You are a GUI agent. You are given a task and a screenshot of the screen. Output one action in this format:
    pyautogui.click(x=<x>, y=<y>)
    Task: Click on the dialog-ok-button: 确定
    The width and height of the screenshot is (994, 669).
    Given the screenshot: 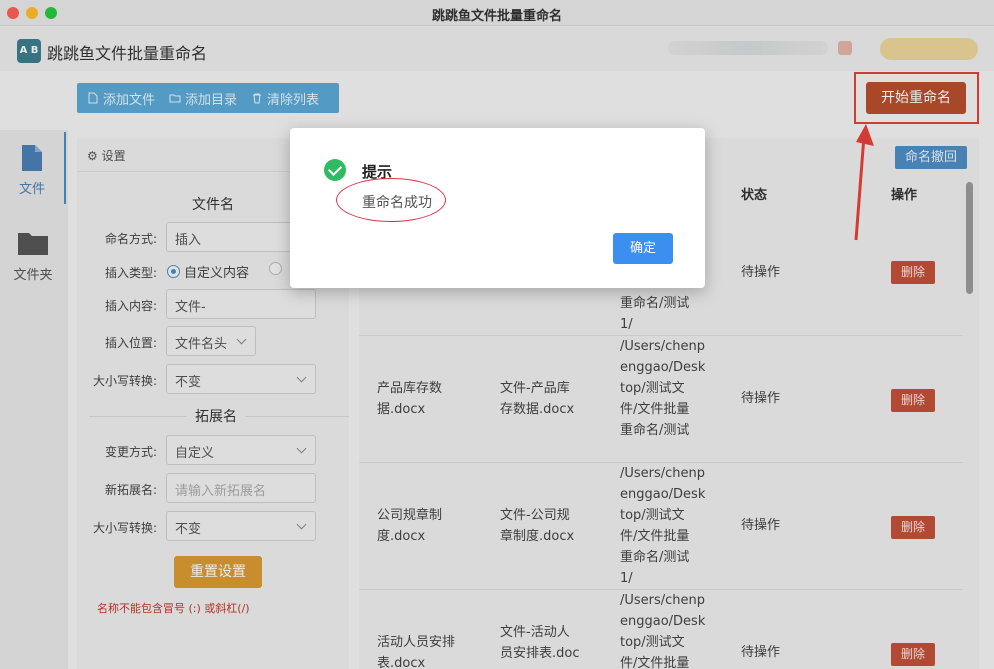 What is the action you would take?
    pyautogui.click(x=643, y=248)
    